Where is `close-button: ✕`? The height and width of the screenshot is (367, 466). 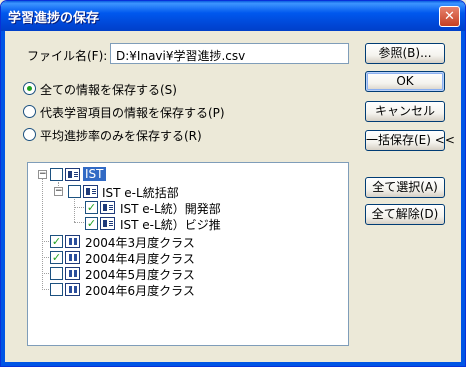 close-button: ✕ is located at coordinates (449, 16).